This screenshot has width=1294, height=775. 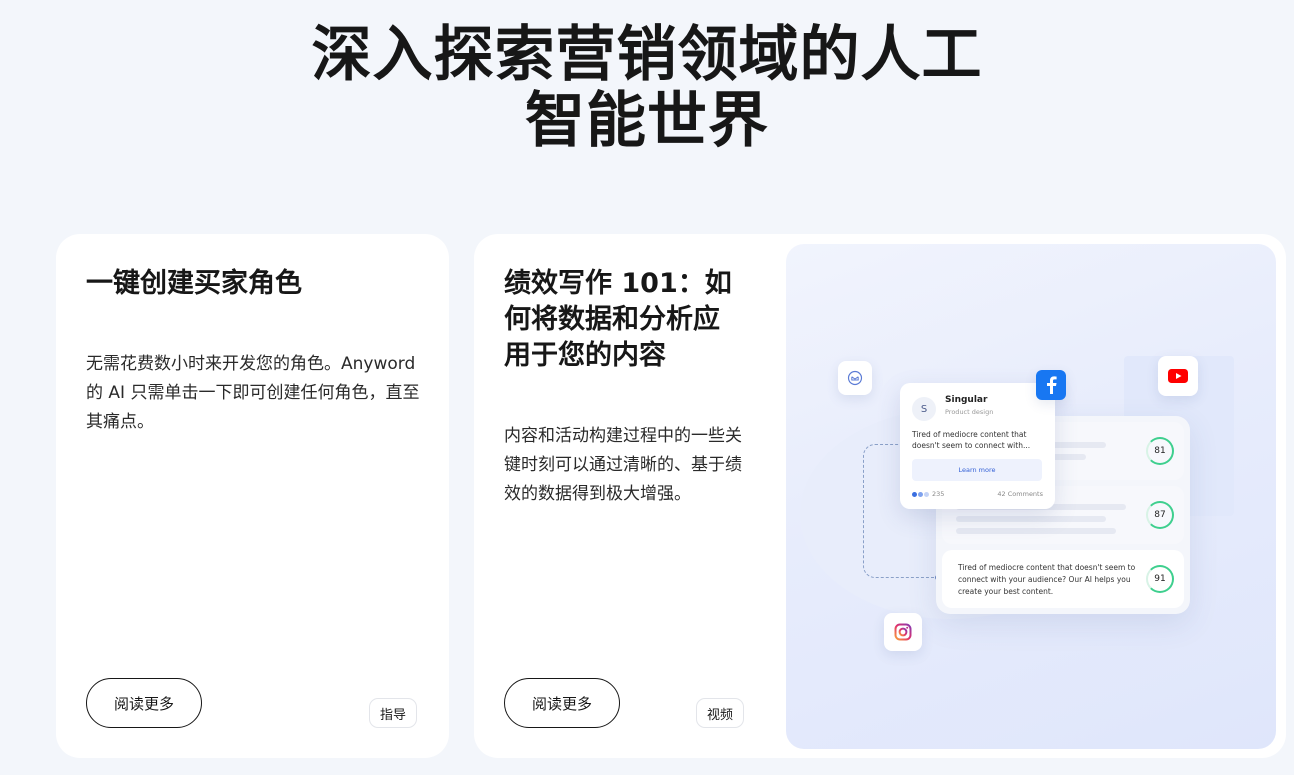 I want to click on score-ring: 87, so click(x=1160, y=515).